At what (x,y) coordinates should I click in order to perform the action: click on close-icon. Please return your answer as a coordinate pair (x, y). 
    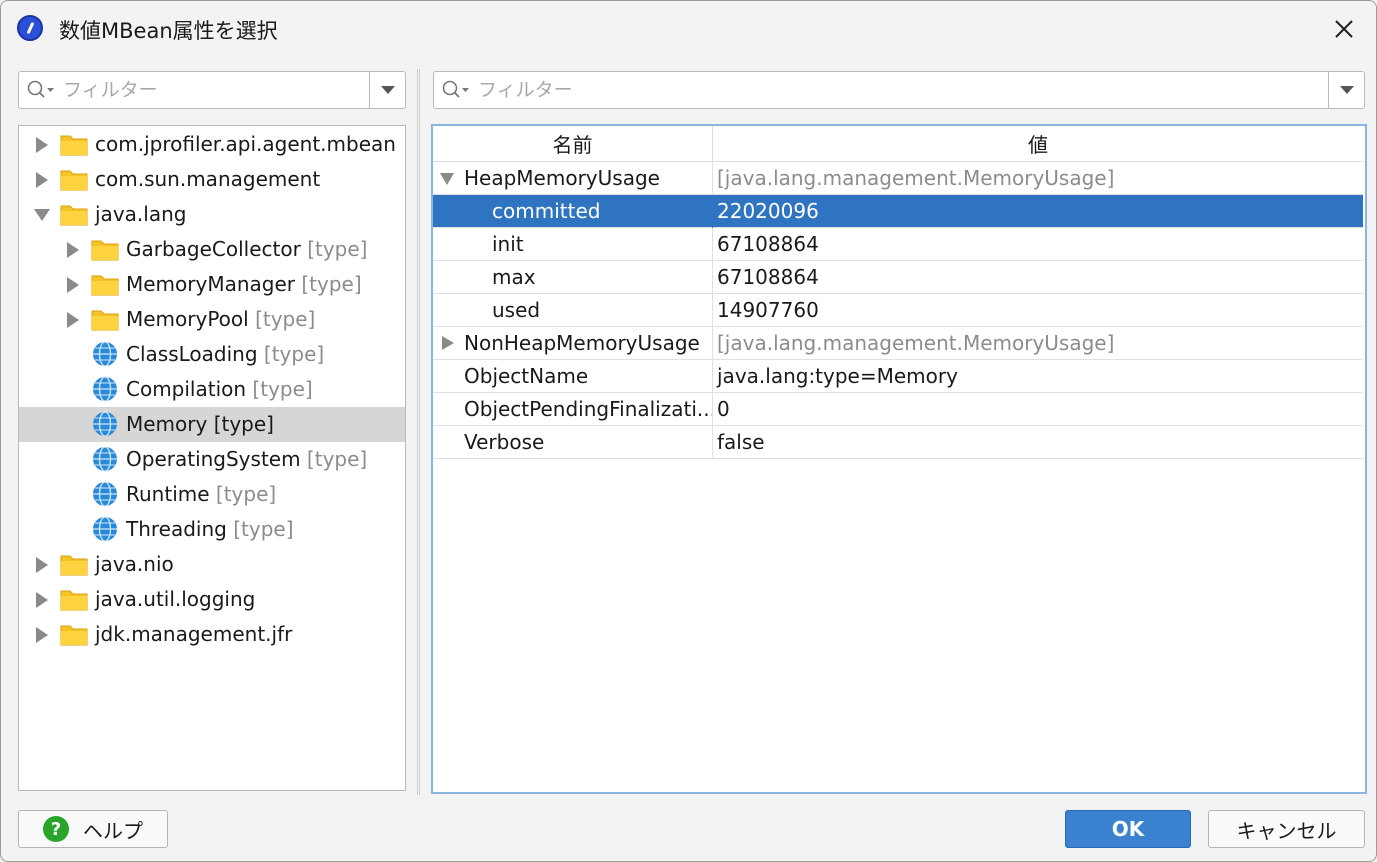
    Looking at the image, I should click on (1344, 29).